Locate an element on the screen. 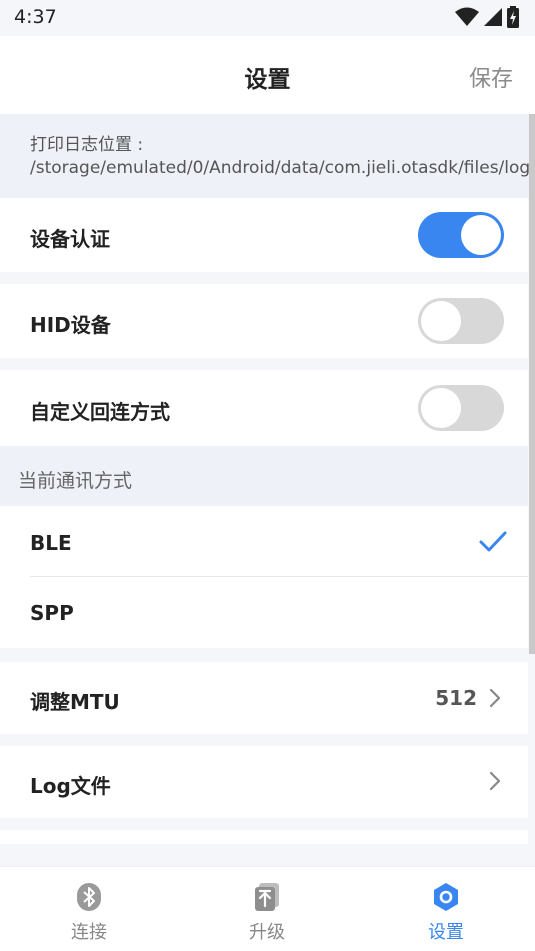  upgrade-icon is located at coordinates (267, 897).